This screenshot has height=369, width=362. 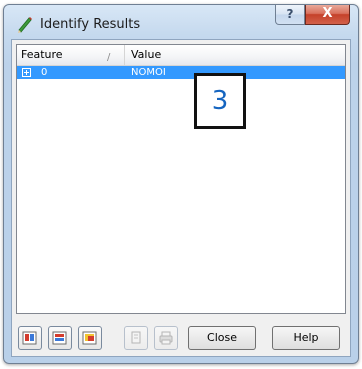 I want to click on expand-plus-icon, so click(x=26, y=72).